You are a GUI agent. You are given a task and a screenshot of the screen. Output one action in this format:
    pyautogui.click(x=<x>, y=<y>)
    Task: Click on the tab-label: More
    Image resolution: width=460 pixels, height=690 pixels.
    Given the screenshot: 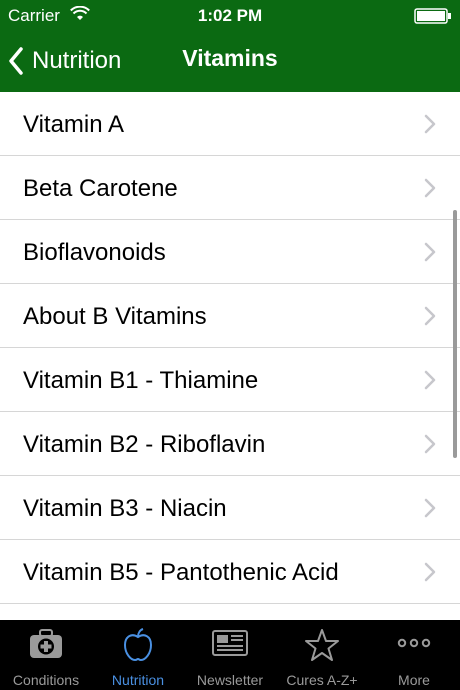 What is the action you would take?
    pyautogui.click(x=414, y=680)
    